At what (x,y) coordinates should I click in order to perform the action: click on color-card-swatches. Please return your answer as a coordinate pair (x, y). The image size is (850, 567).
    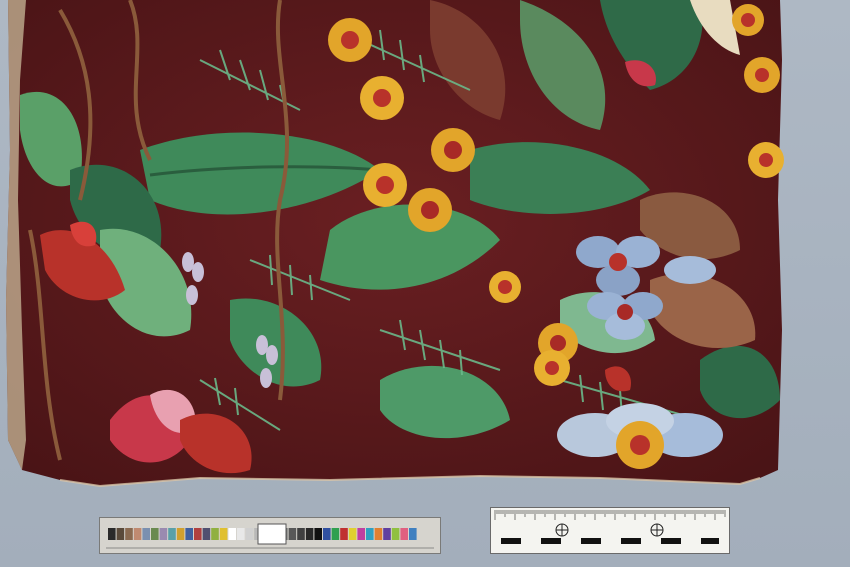
    Looking at the image, I should click on (270, 535).